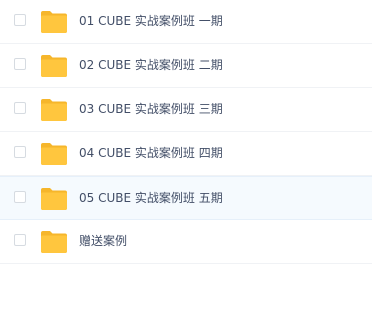 The image size is (372, 312). I want to click on file-name: 01 CUBE 实战案例班 一期, so click(151, 21).